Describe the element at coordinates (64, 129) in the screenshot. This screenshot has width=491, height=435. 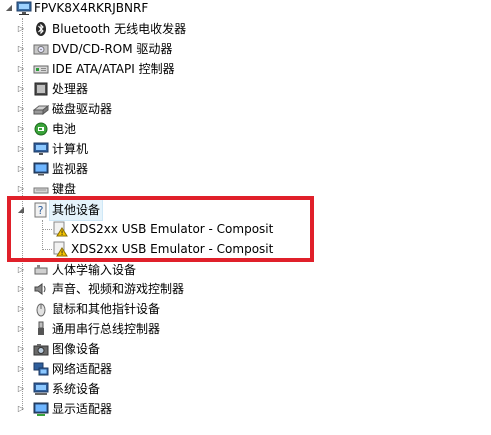
I see `category-label: 电池` at that location.